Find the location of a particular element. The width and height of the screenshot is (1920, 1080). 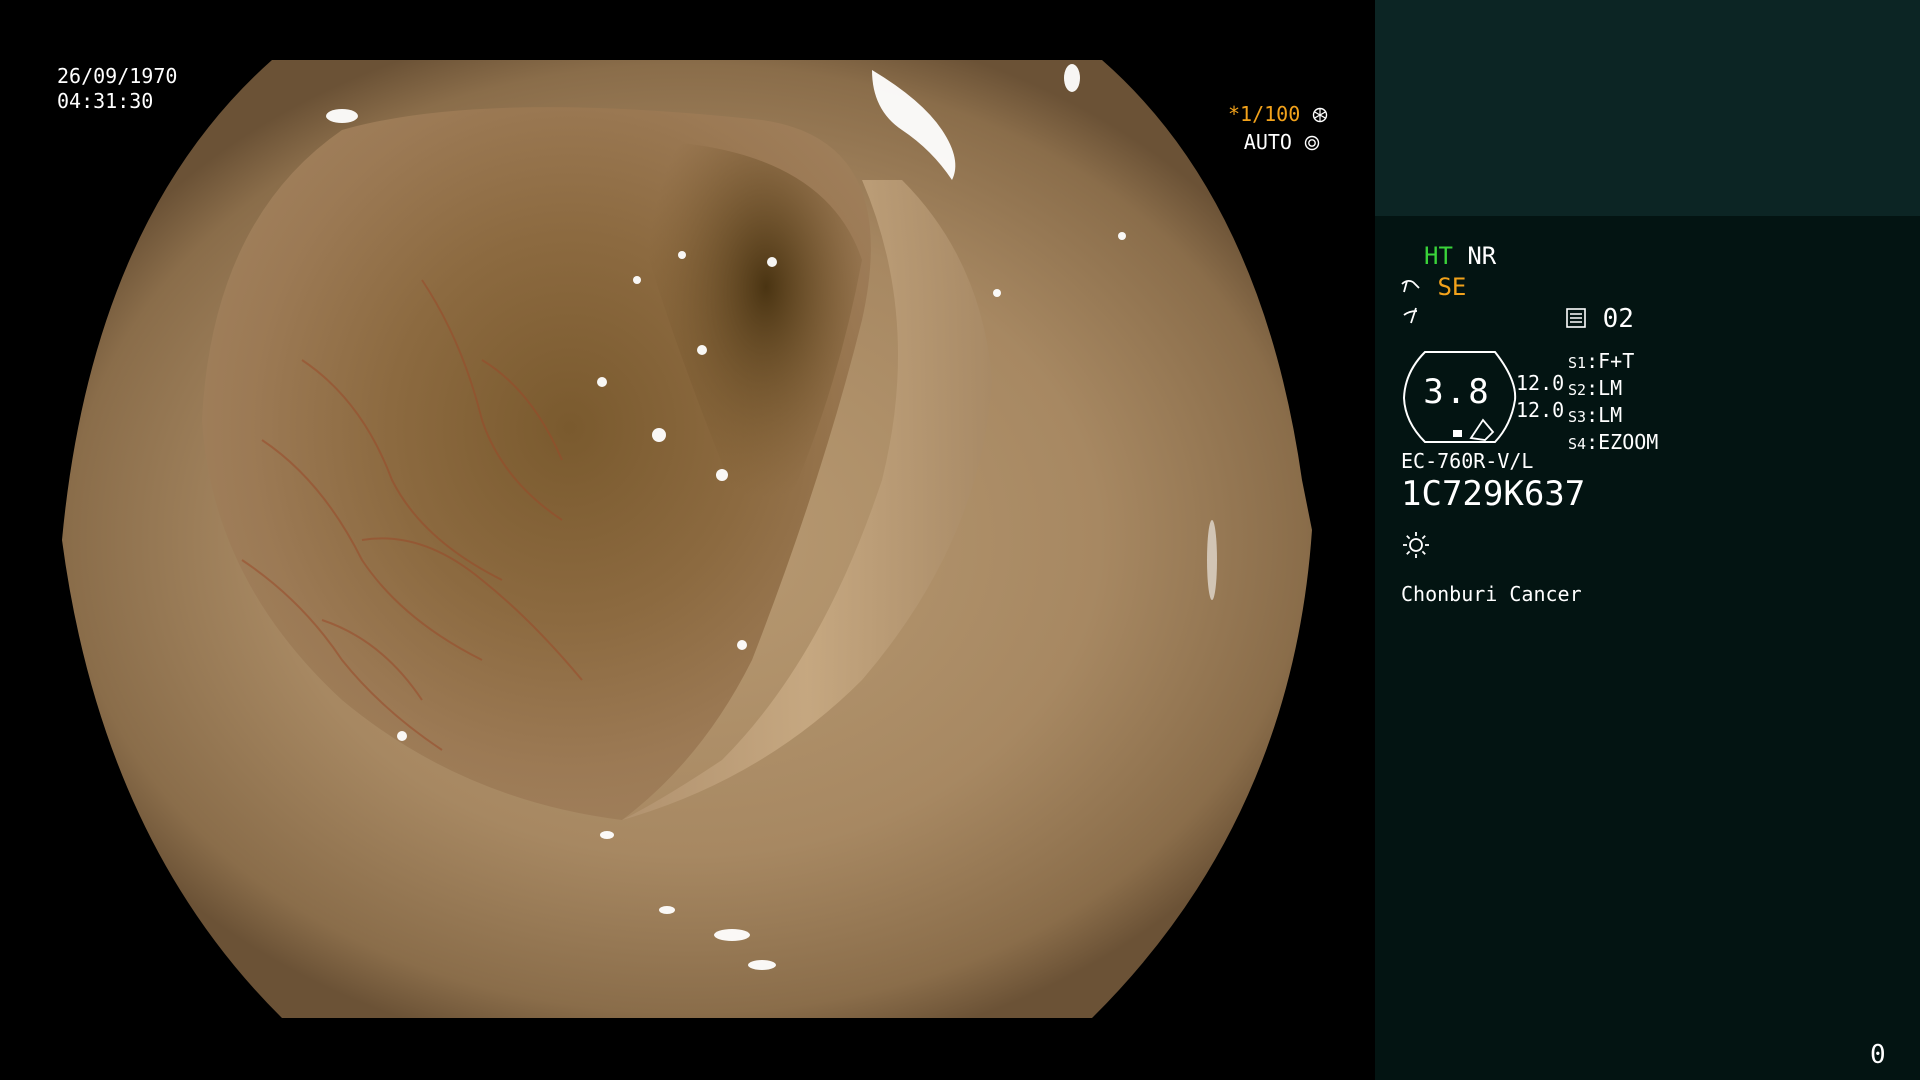

switch-value: F+T is located at coordinates (1616, 361).